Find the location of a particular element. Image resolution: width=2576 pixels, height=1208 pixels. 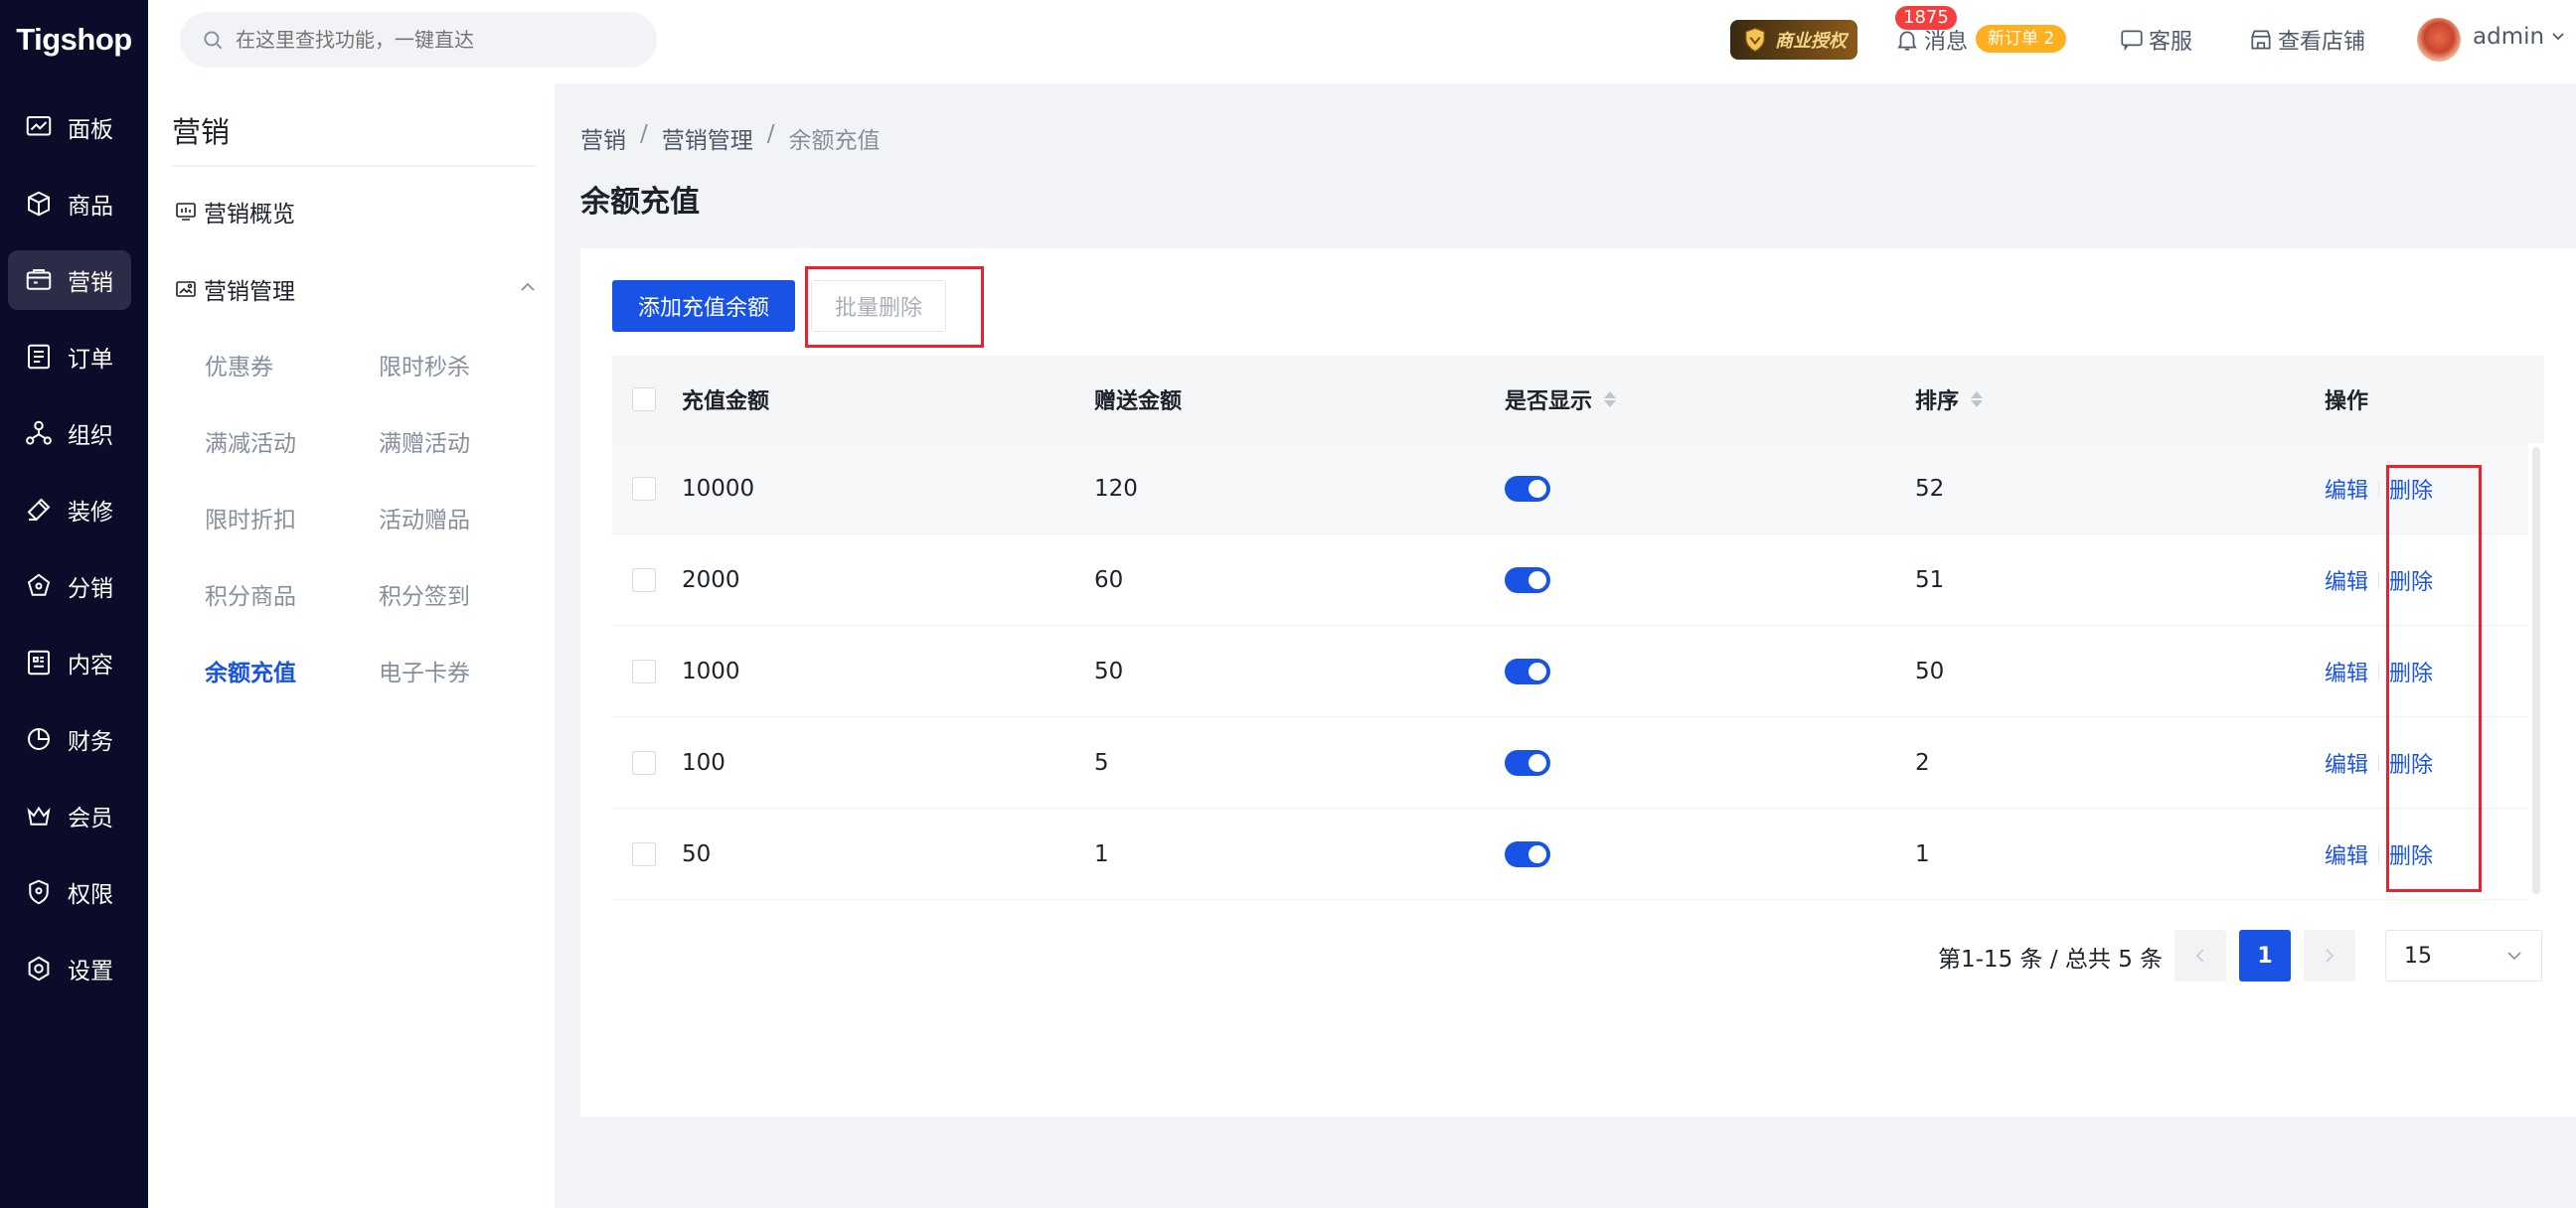

app-logo: Tigshop is located at coordinates (74, 40).